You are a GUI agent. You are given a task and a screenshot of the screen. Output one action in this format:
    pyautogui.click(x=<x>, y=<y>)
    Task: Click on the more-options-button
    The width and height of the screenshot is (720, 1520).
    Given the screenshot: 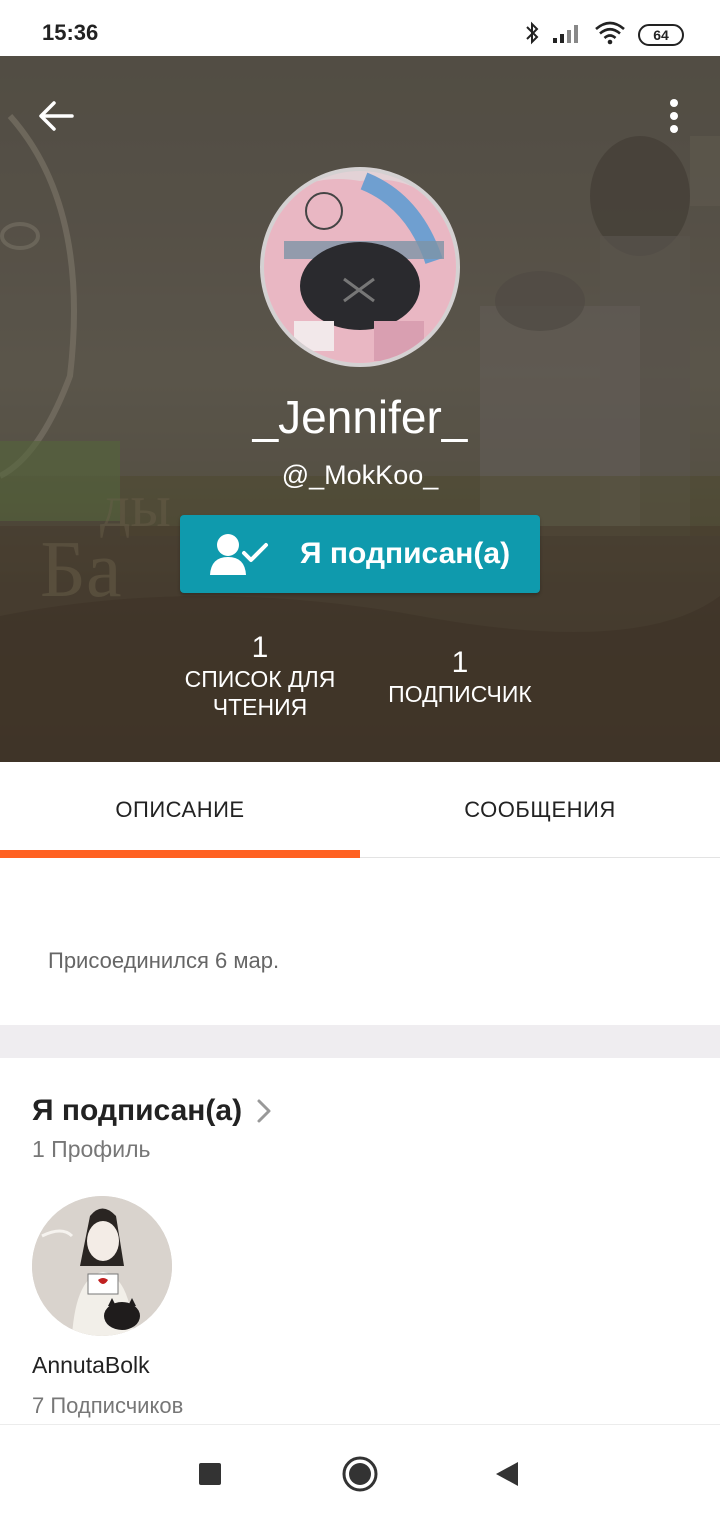 What is the action you would take?
    pyautogui.click(x=674, y=116)
    